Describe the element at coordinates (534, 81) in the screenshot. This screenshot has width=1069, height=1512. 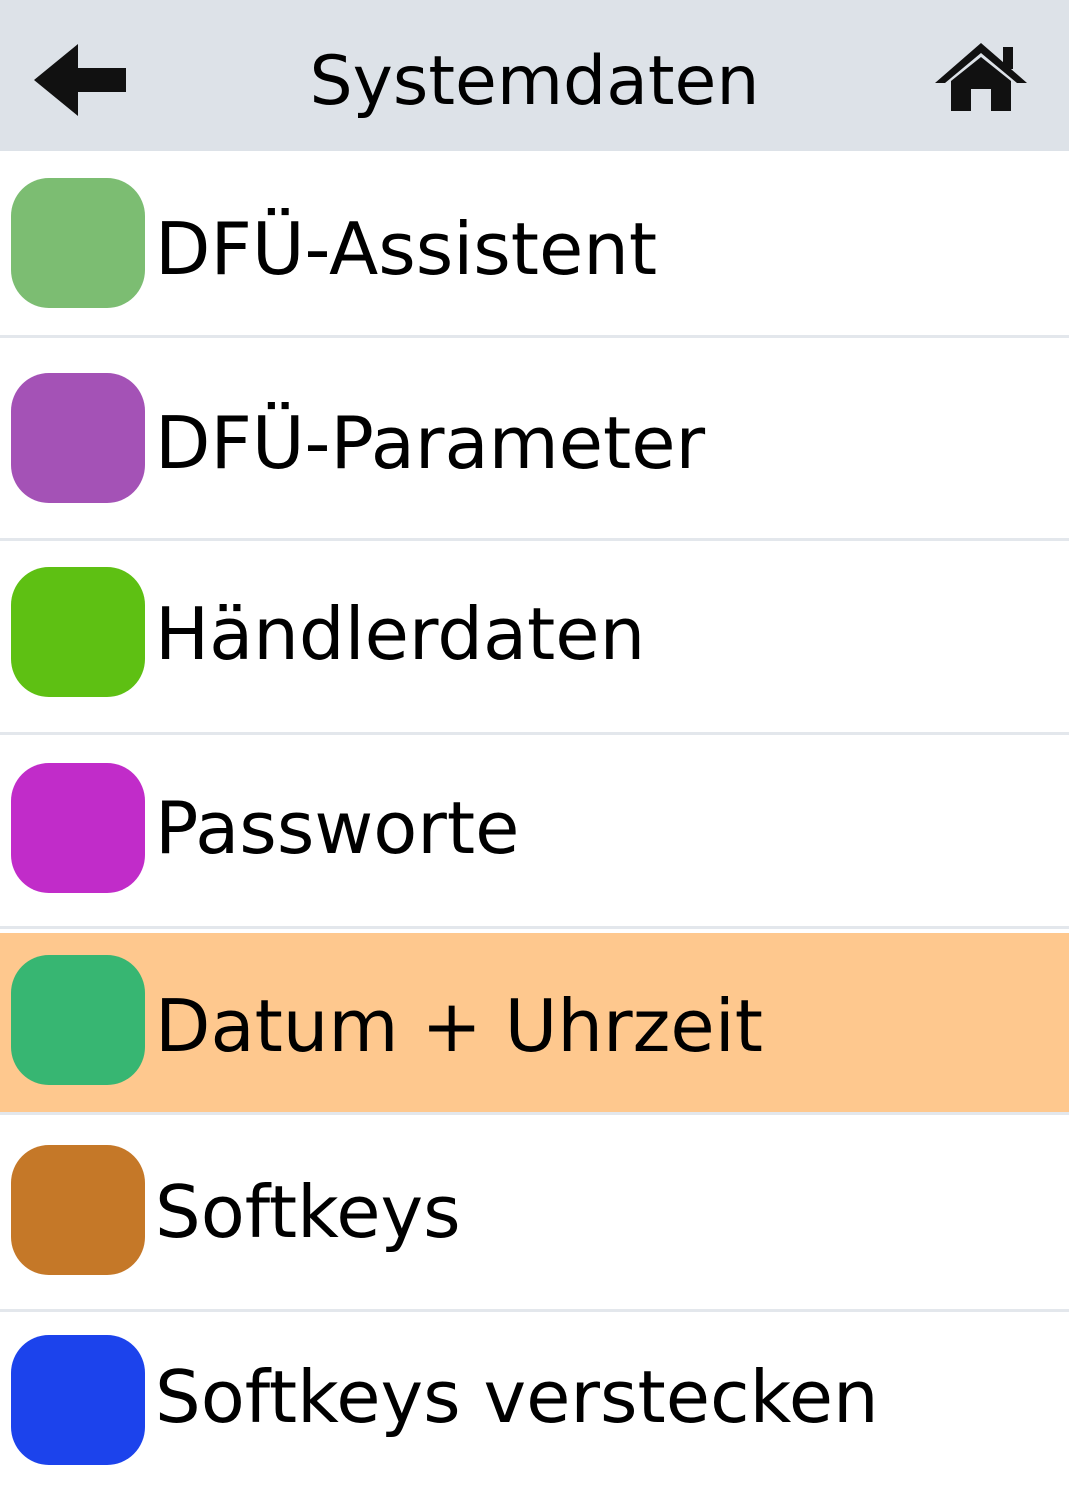
I see `page-title: Systemdaten` at that location.